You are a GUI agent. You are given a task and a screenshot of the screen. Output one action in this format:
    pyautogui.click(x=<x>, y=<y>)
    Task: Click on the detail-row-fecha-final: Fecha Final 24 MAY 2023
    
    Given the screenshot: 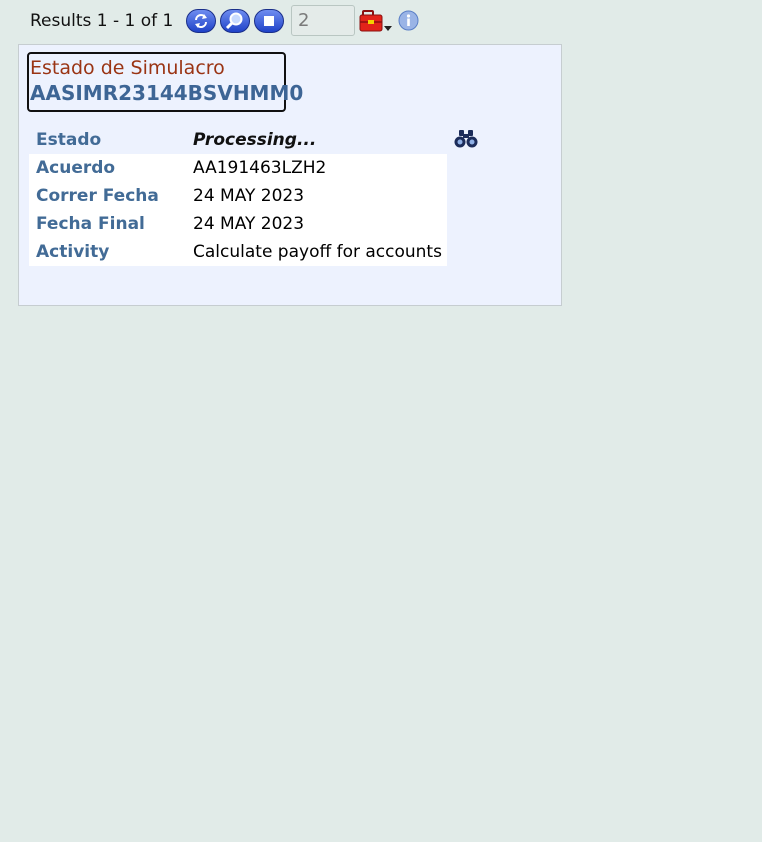 What is the action you would take?
    pyautogui.click(x=238, y=224)
    